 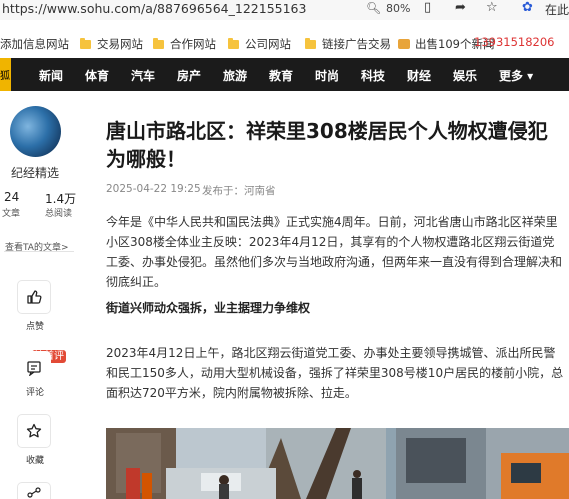 I want to click on comment-label: 评论, so click(x=35, y=393).